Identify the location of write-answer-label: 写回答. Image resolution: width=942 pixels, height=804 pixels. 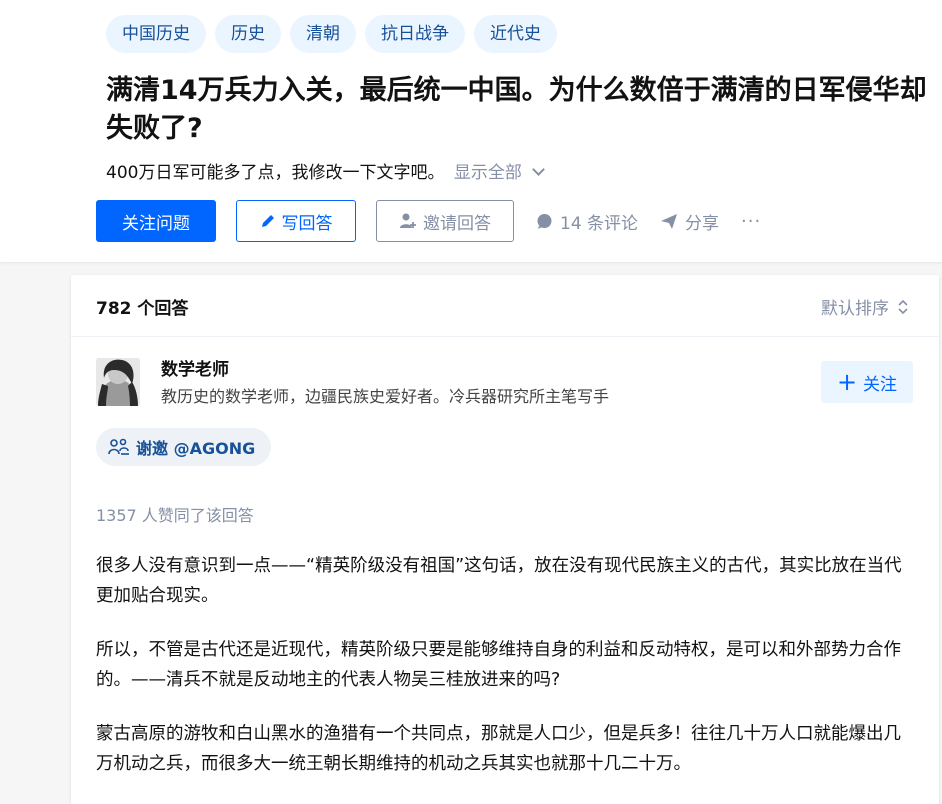
(307, 223).